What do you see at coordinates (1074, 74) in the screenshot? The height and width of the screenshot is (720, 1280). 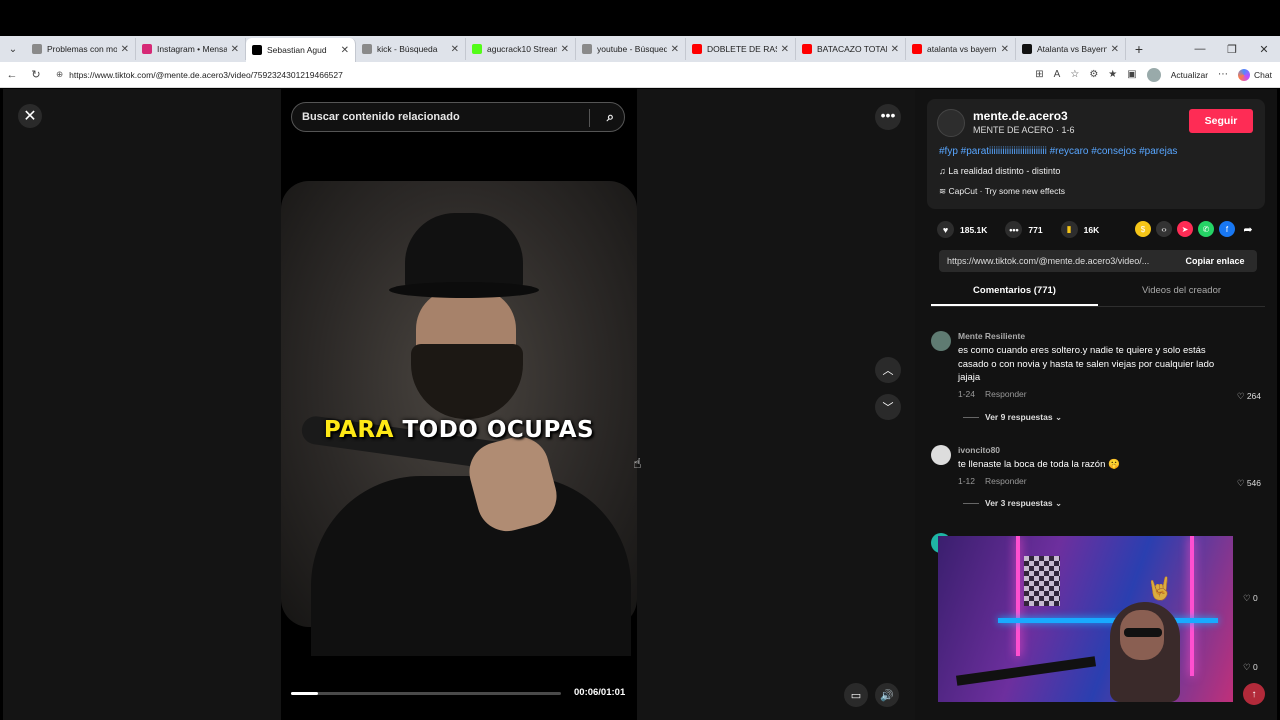 I see `favorite-star-icon: ☆` at bounding box center [1074, 74].